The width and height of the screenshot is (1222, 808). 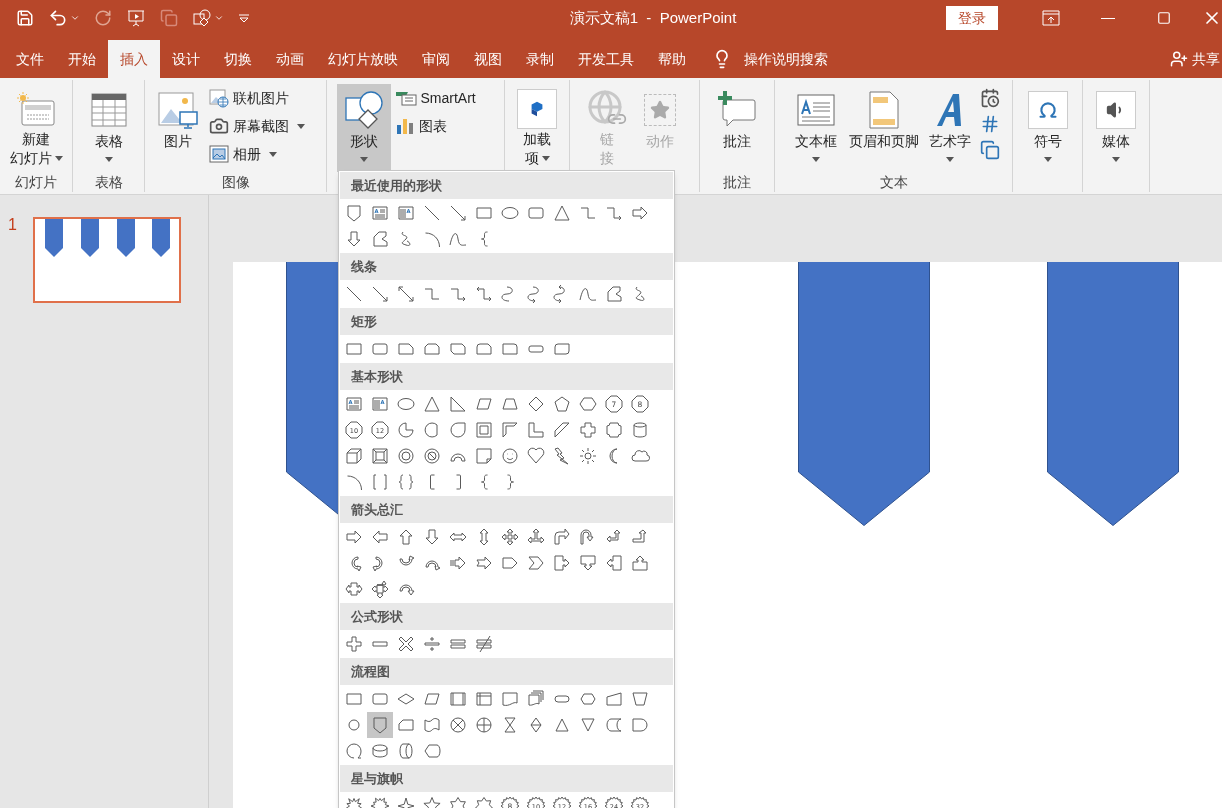 What do you see at coordinates (36, 182) in the screenshot?
I see `group-label: 幻灯片` at bounding box center [36, 182].